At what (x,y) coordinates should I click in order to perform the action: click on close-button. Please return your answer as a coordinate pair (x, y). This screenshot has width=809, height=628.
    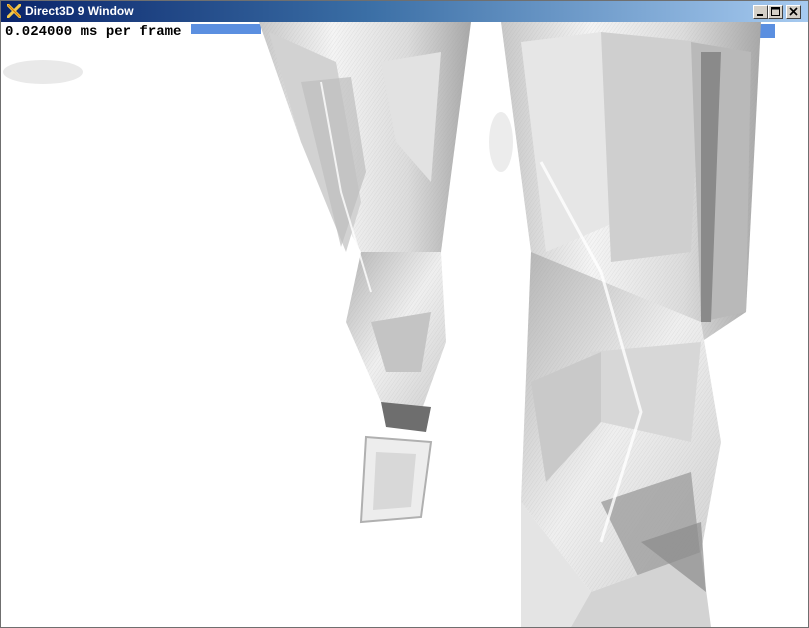
    Looking at the image, I should click on (793, 12).